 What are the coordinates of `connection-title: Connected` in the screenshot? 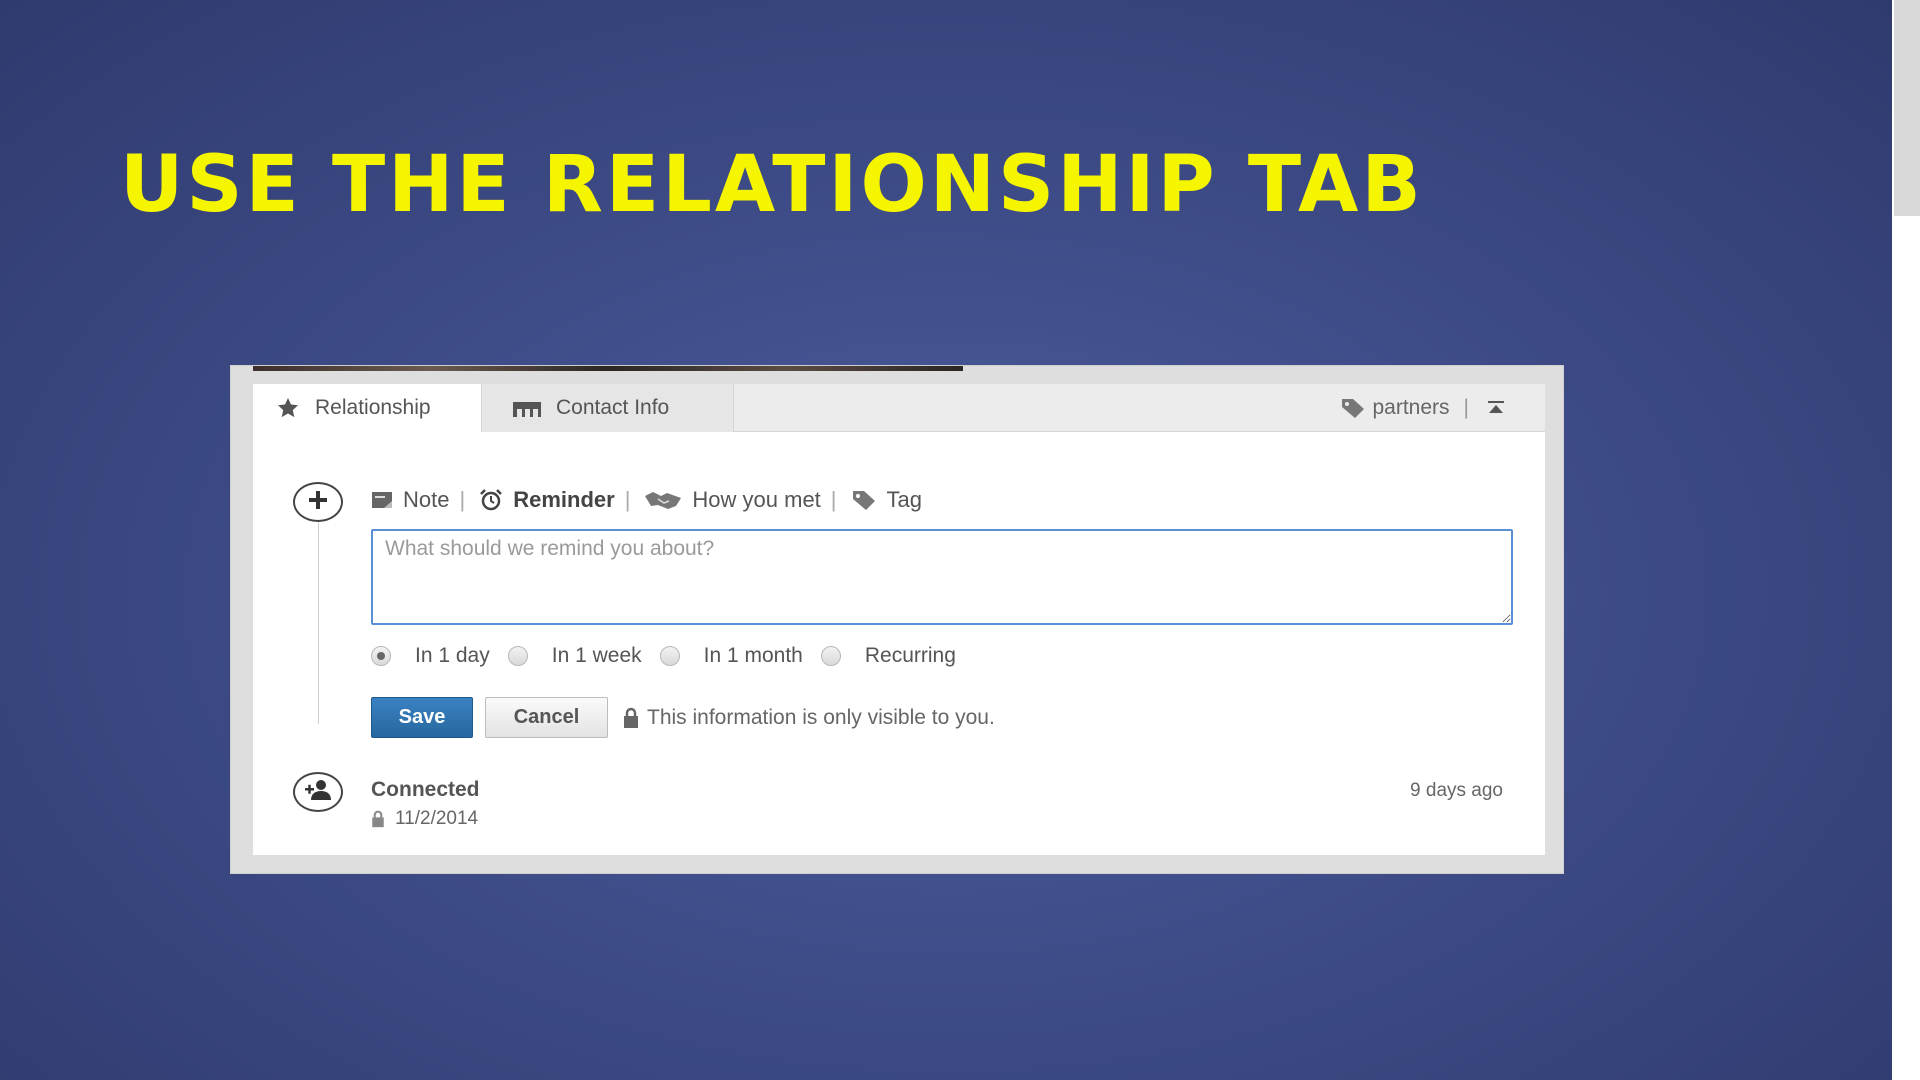 It's located at (425, 789).